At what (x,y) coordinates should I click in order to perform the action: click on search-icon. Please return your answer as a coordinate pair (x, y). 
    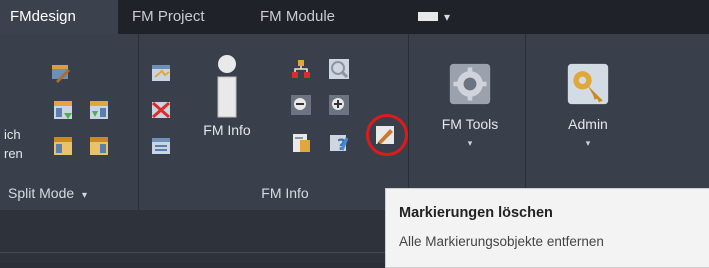
    Looking at the image, I should click on (339, 69).